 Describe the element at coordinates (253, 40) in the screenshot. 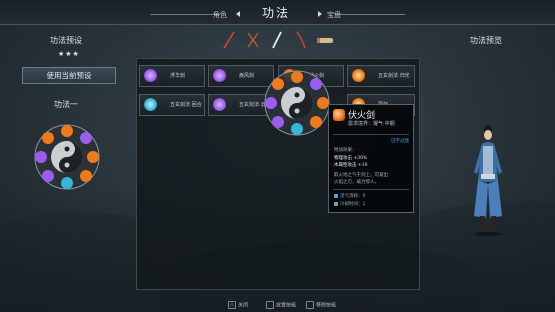

I see `twin-swords-icon` at that location.